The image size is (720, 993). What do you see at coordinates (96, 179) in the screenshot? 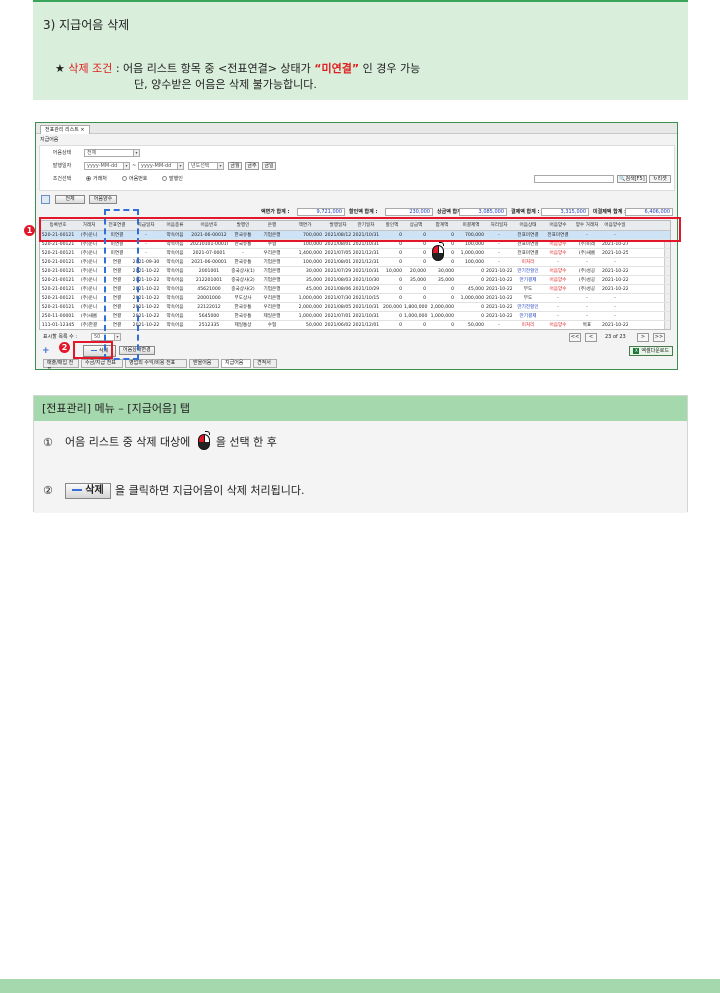
I see `radio-client: 거래처` at bounding box center [96, 179].